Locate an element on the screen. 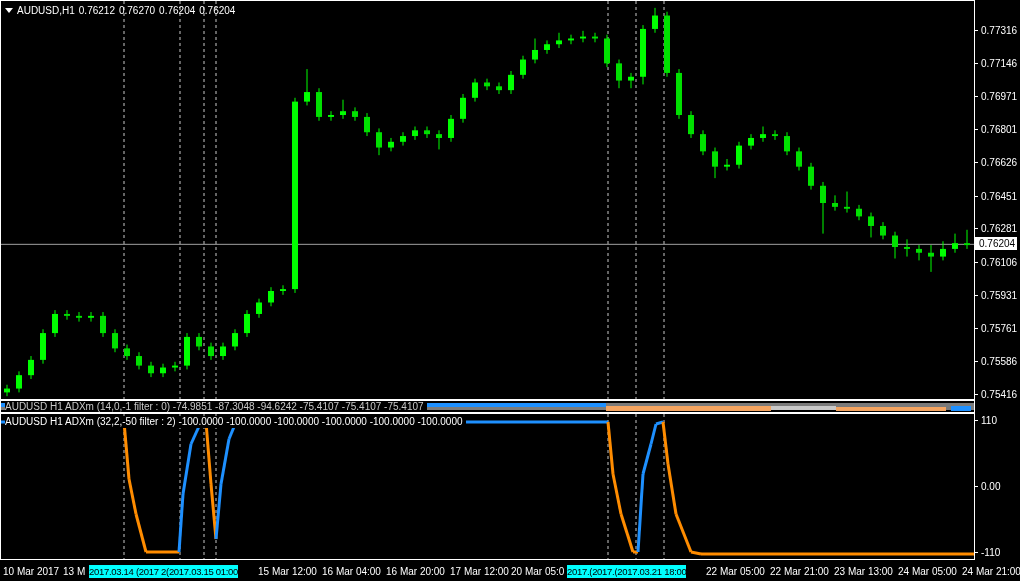  price-label: 0.76451 is located at coordinates (996, 196).